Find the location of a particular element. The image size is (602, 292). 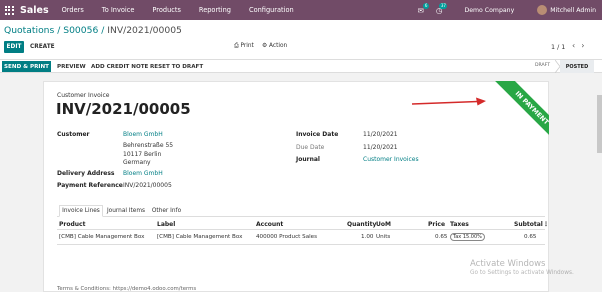

gear-icon: ⚙ is located at coordinates (266, 46).